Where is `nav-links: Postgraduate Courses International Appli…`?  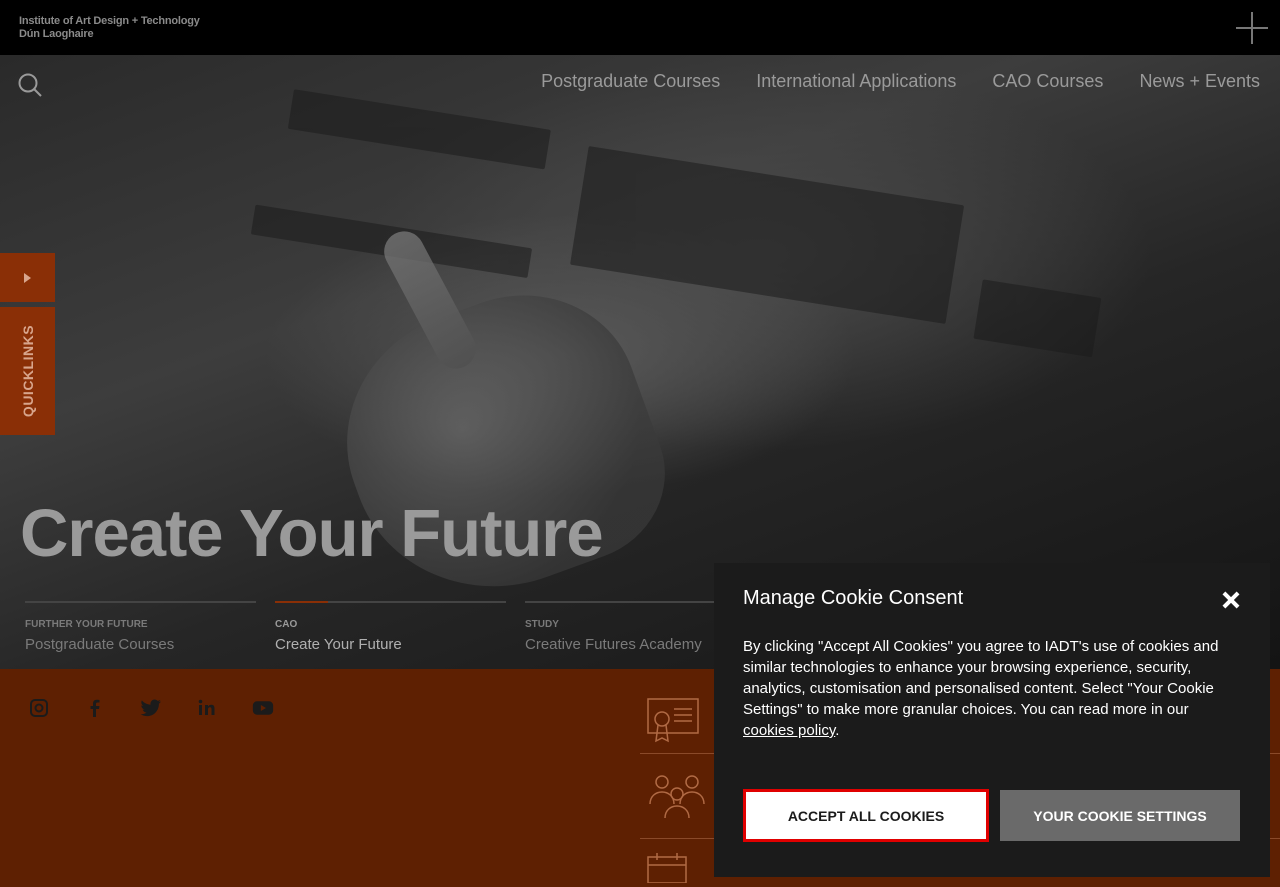 nav-links: Postgraduate Courses International Appli… is located at coordinates (900, 81).